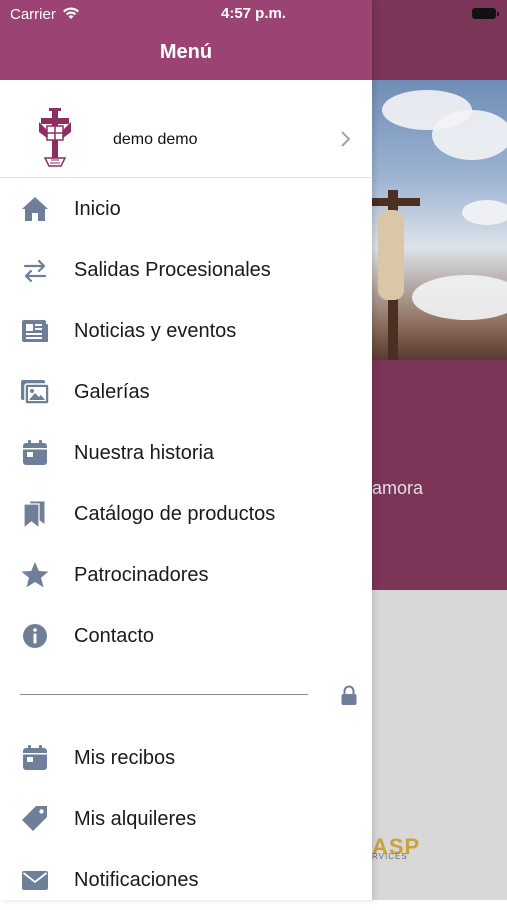 The width and height of the screenshot is (507, 910). Describe the element at coordinates (35, 209) in the screenshot. I see `home-icon` at that location.